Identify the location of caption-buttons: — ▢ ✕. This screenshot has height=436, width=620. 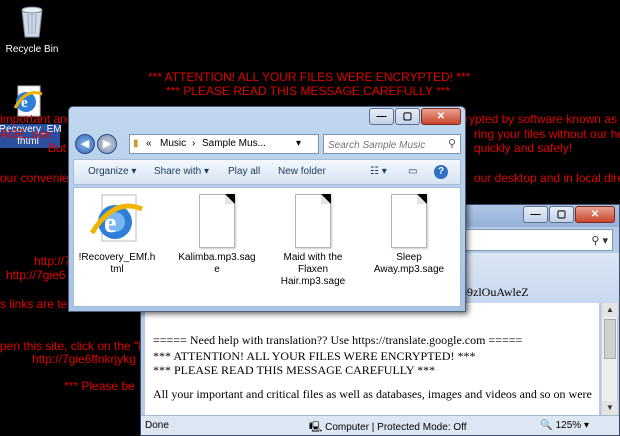
(414, 116).